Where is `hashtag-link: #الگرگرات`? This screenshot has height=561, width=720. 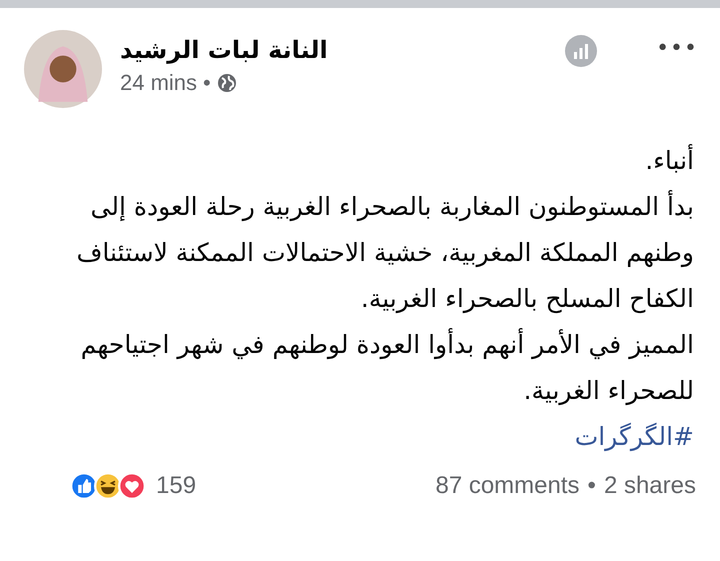
hashtag-link: #الگرگرات is located at coordinates (634, 437).